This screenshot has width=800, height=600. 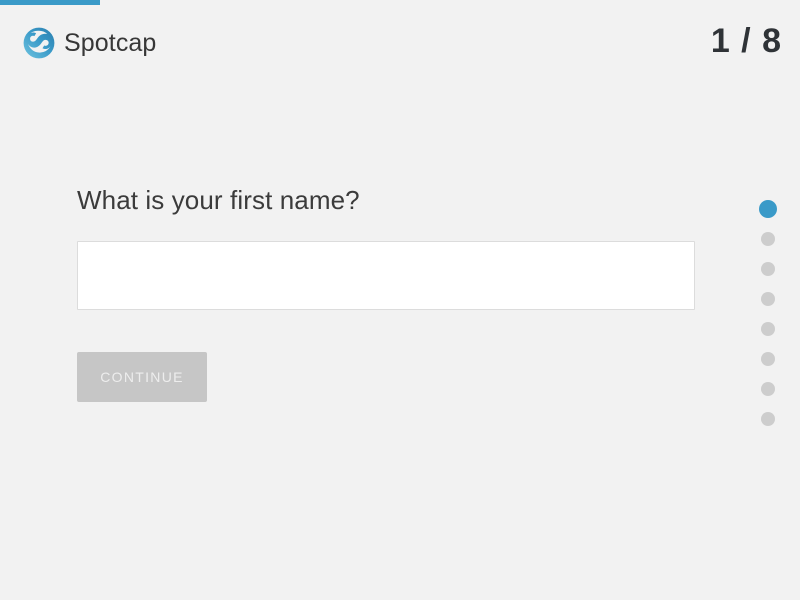 I want to click on brand-name: Spotcap, so click(x=110, y=42).